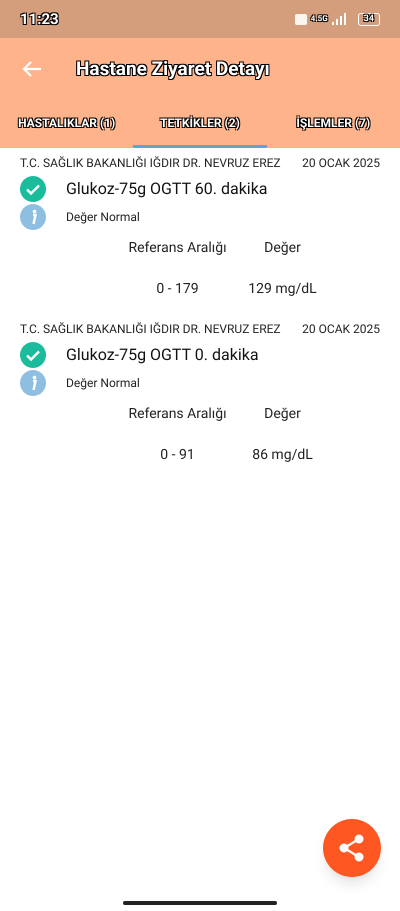 The image size is (400, 911). I want to click on reference-range: 0 - 91, so click(177, 455).